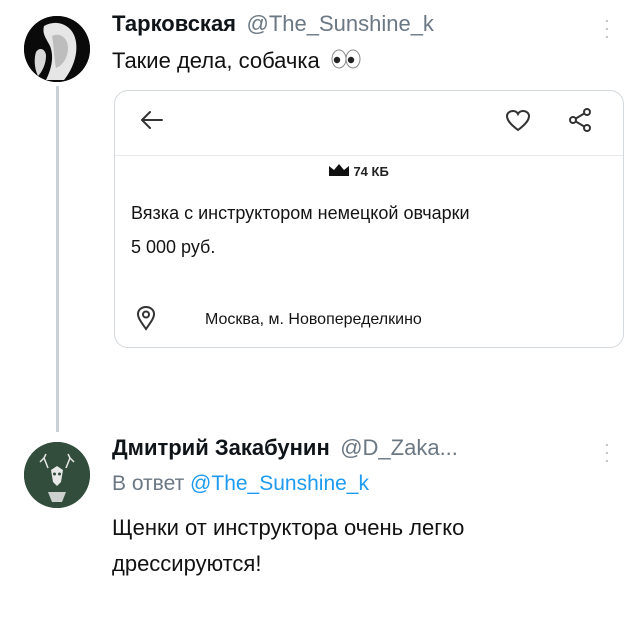 This screenshot has height=639, width=640. I want to click on tweet-header: Тарковская @The_Sunshine_k, so click(273, 24).